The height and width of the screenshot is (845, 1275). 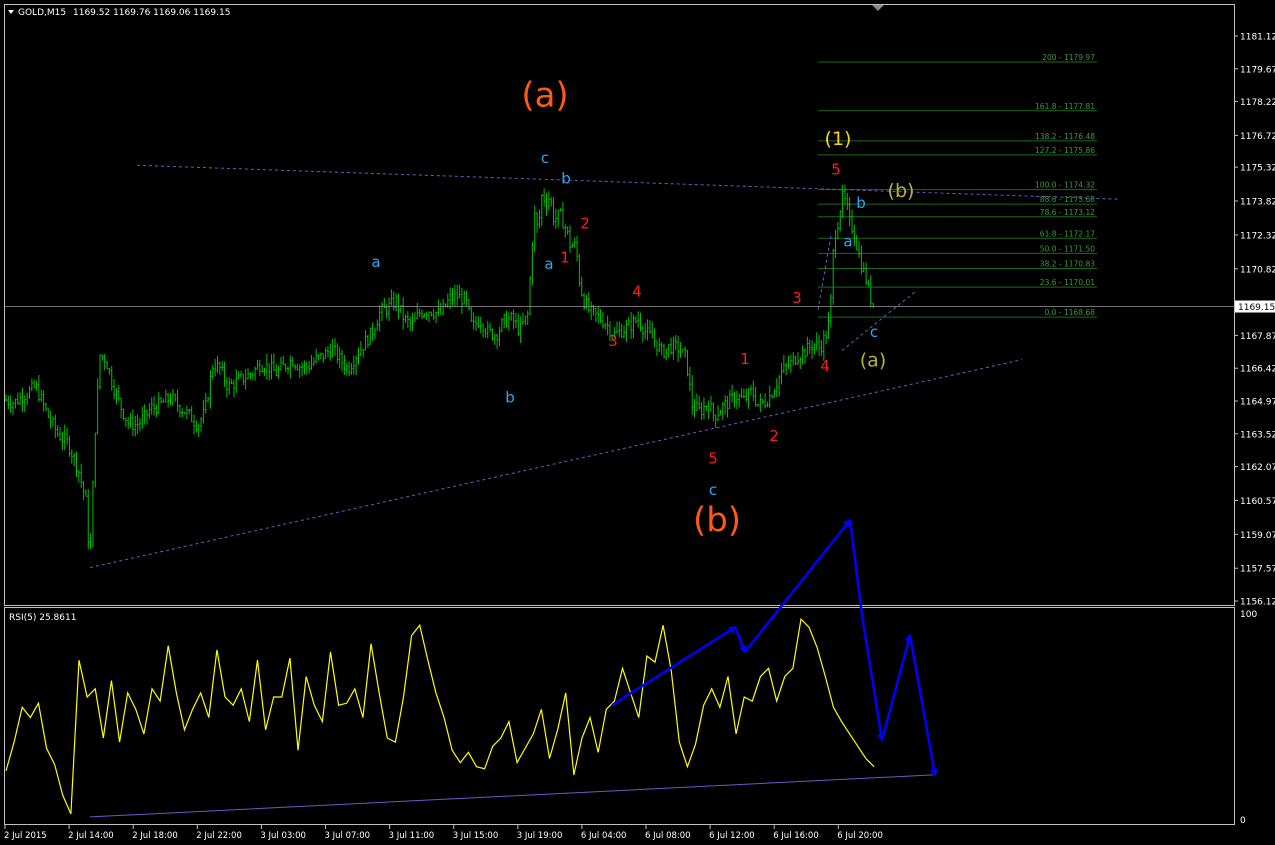 I want to click on price-tick-label: 1178.22, so click(x=1257, y=103).